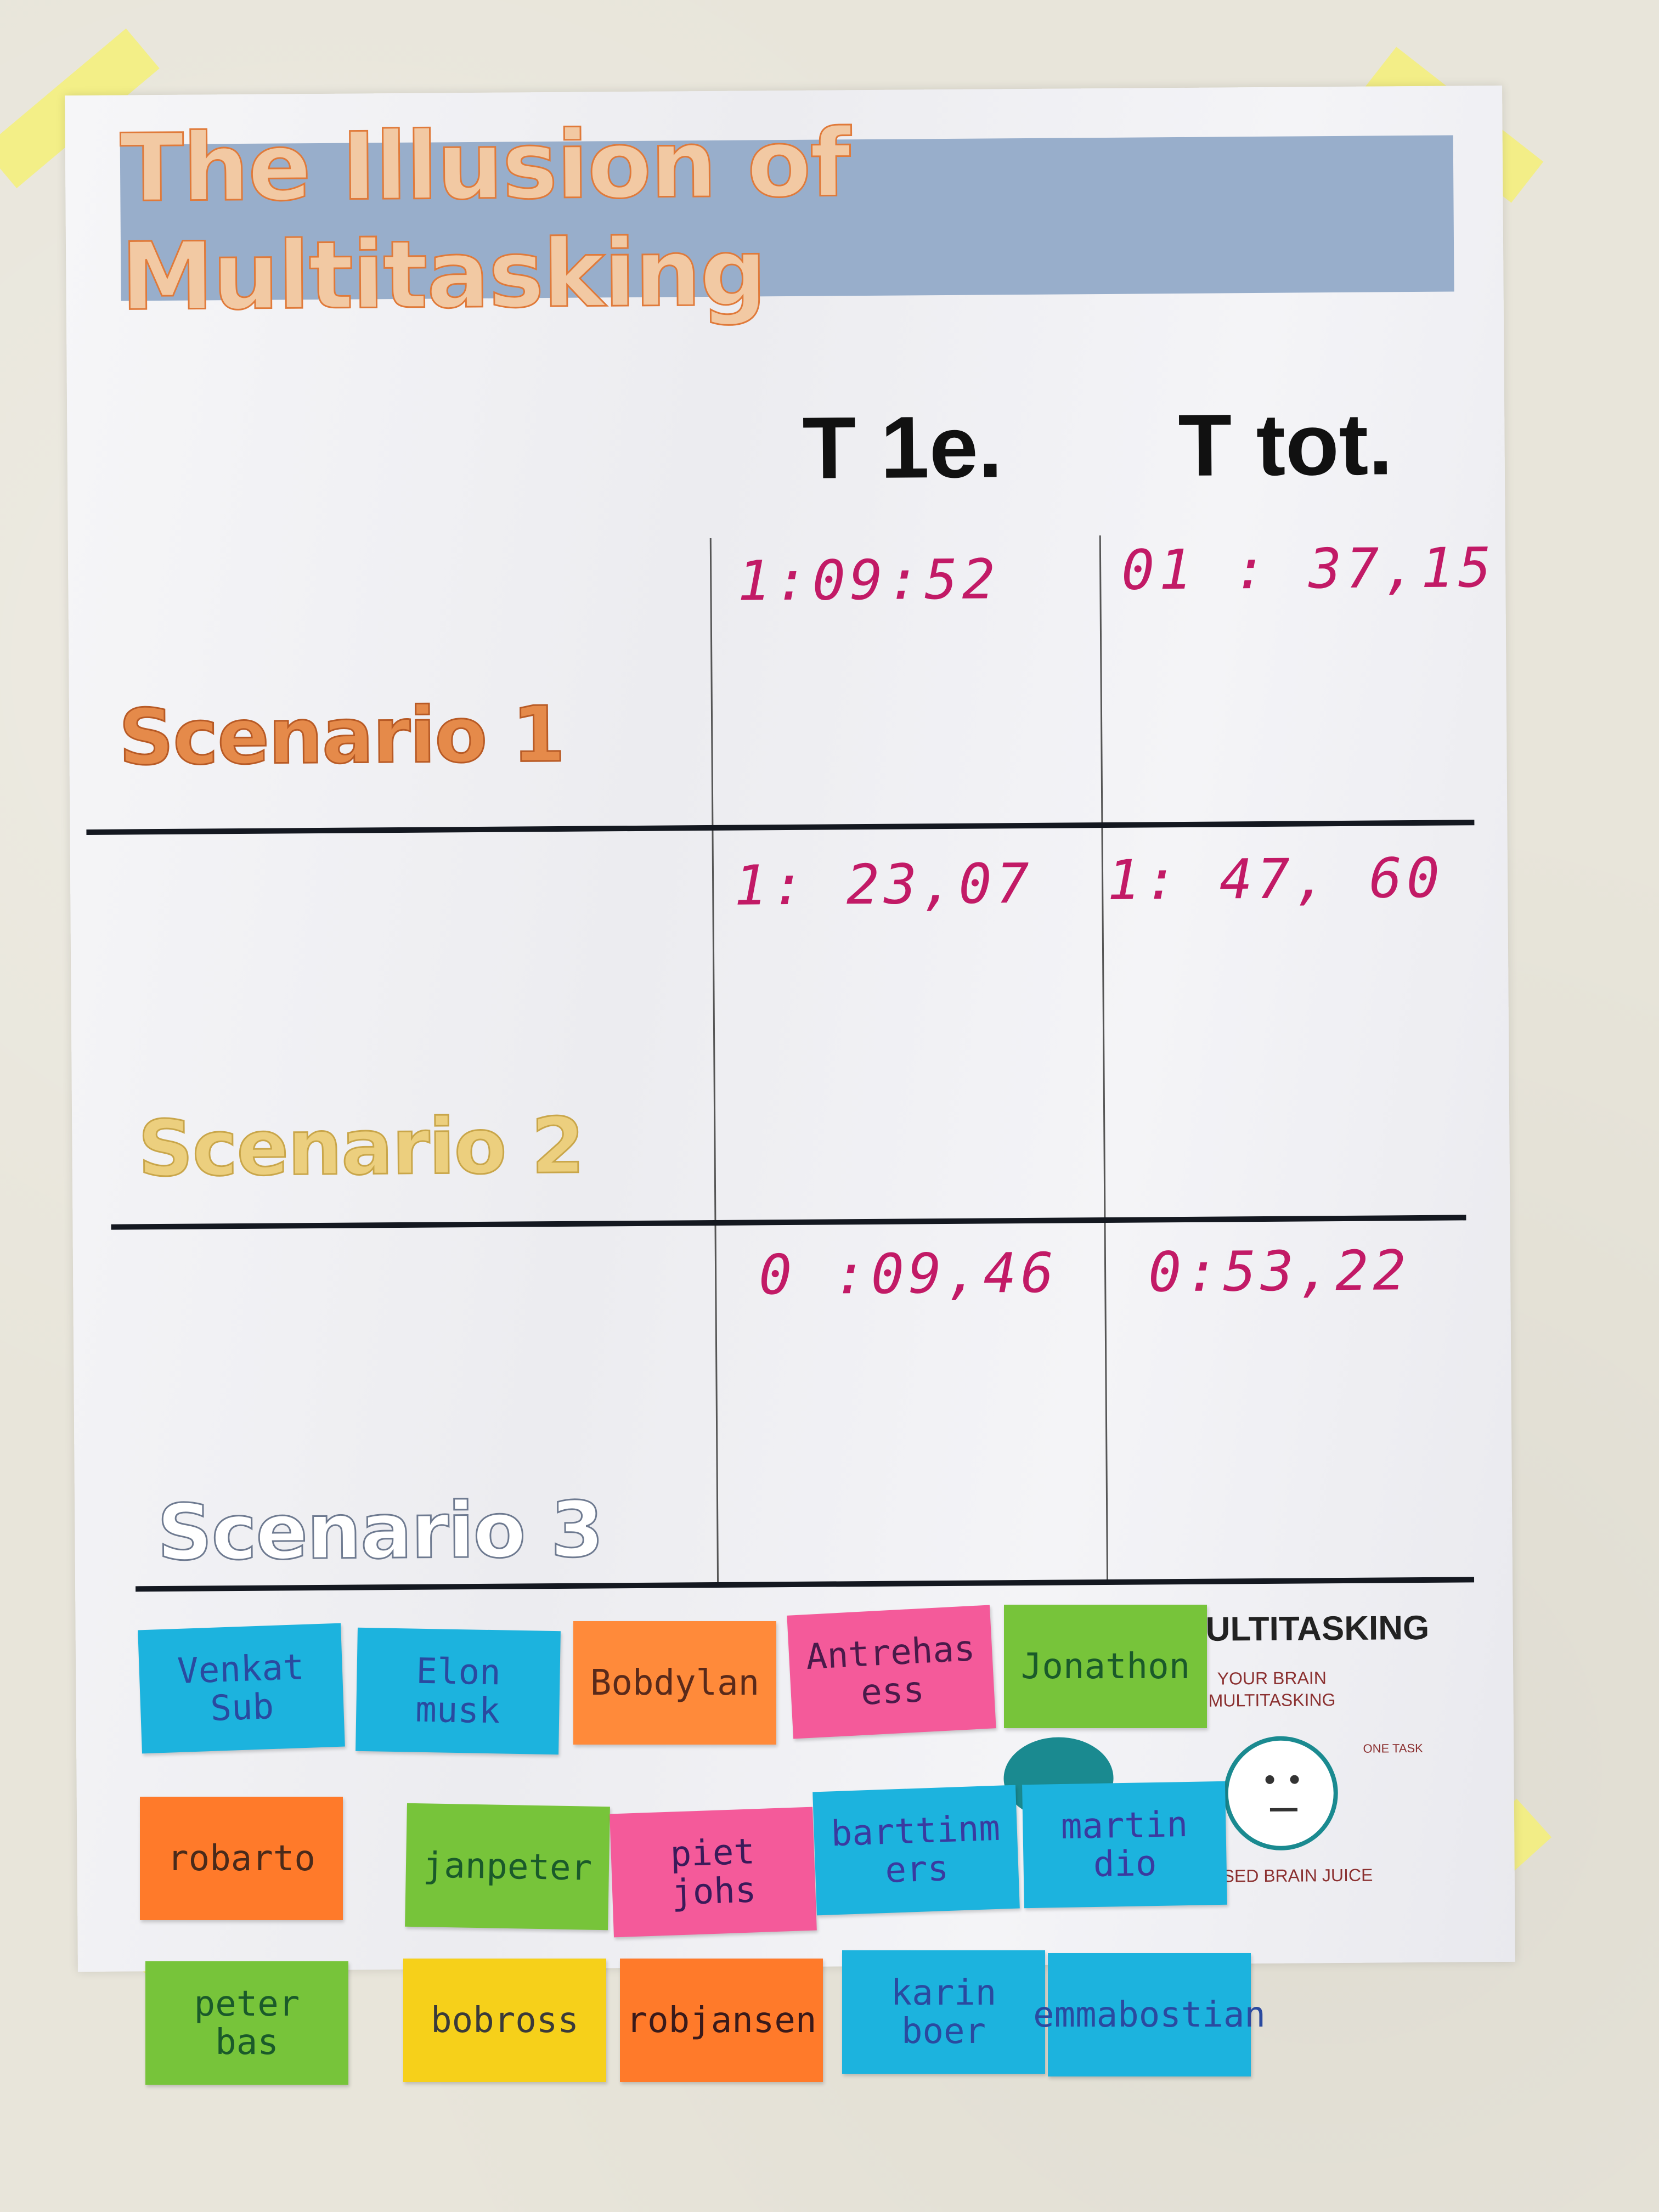 This screenshot has height=2212, width=1659. What do you see at coordinates (508, 1867) in the screenshot?
I see `sticky-note: janpeter` at bounding box center [508, 1867].